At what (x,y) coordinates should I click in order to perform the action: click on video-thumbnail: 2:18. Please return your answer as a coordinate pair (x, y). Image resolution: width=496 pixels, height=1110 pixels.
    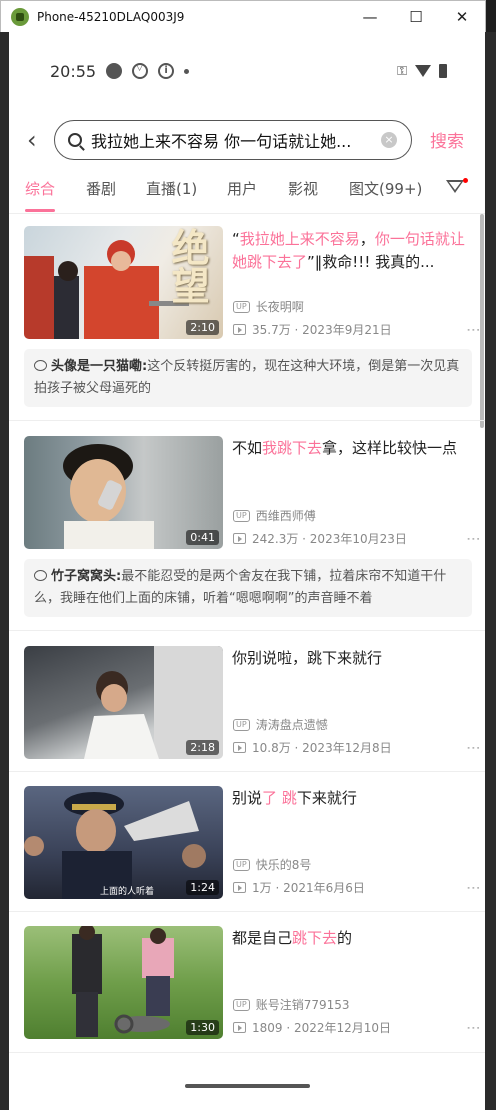
    Looking at the image, I should click on (123, 702).